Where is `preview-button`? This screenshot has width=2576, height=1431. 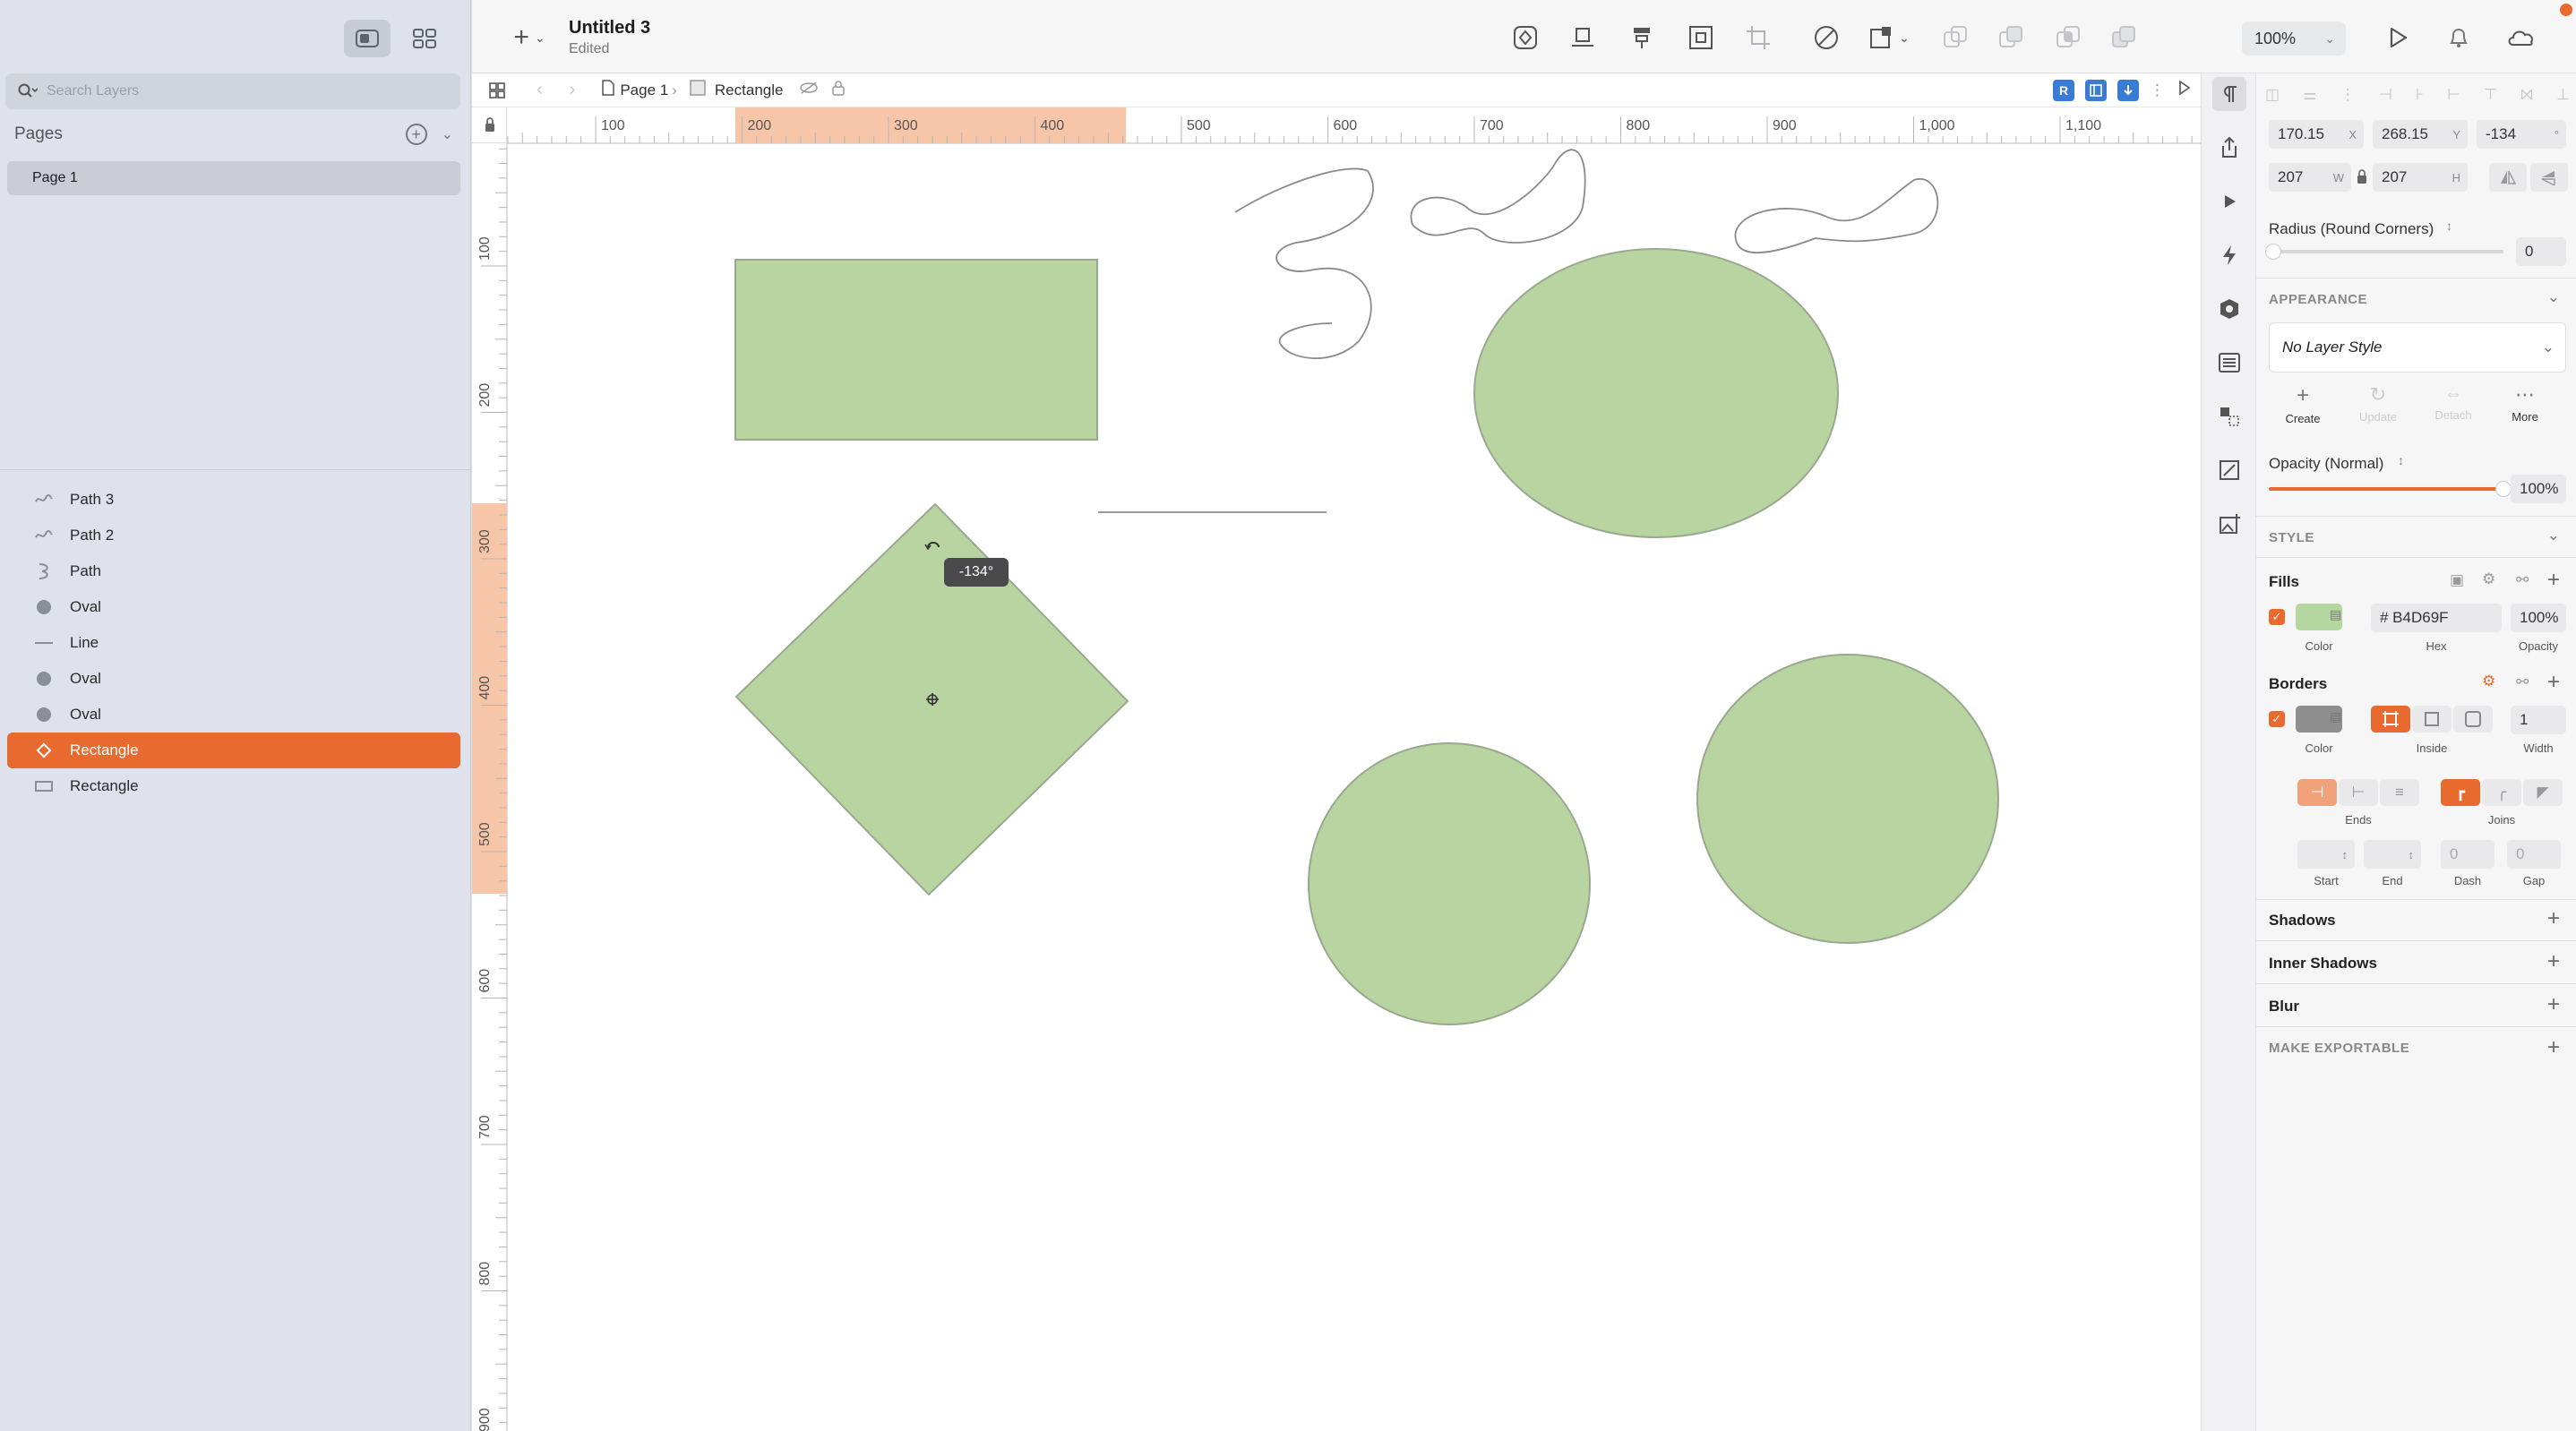 preview-button is located at coordinates (2398, 37).